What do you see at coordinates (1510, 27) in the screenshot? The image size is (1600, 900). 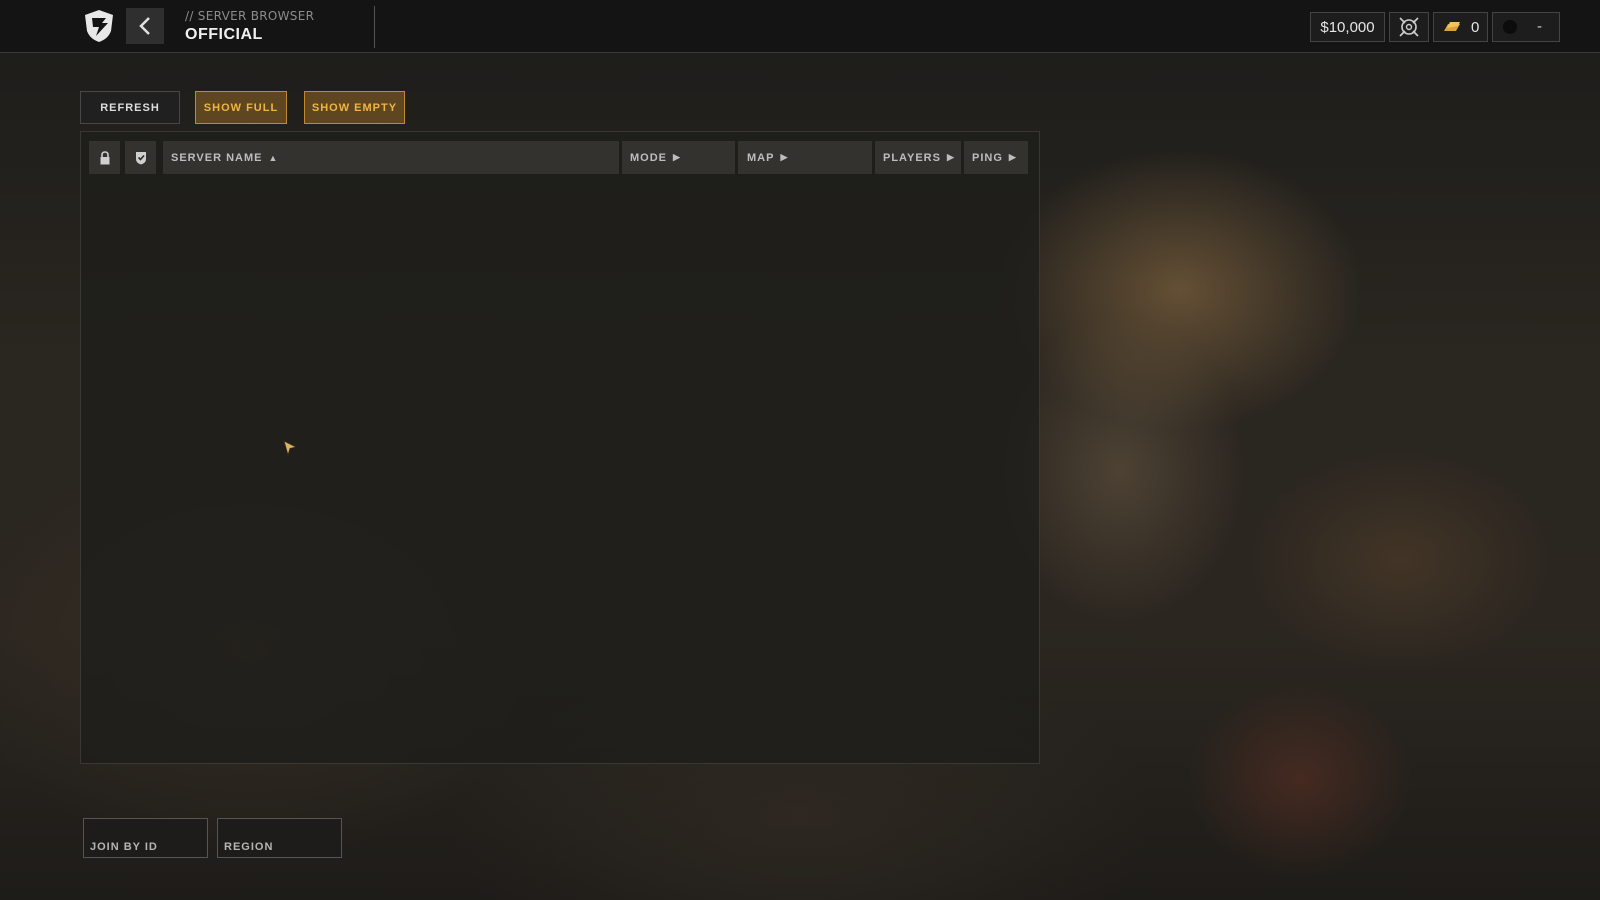 I see `avatar` at bounding box center [1510, 27].